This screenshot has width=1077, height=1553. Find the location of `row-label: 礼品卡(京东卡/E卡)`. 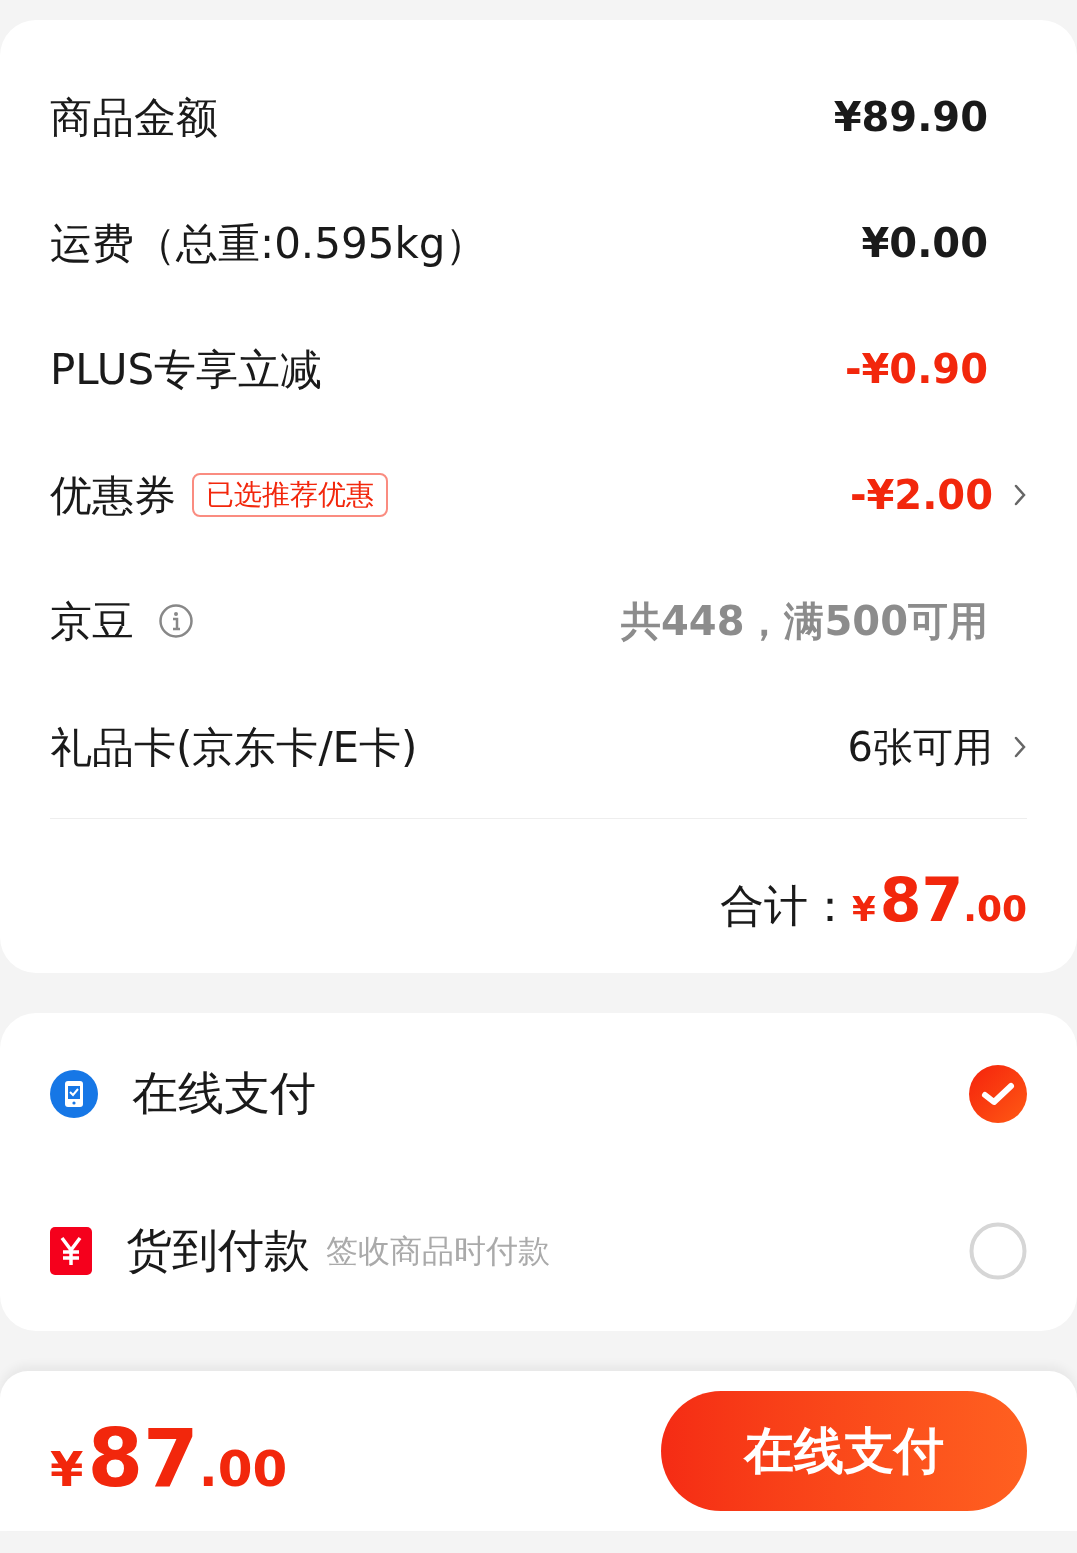

row-label: 礼品卡(京东卡/E卡) is located at coordinates (234, 747).